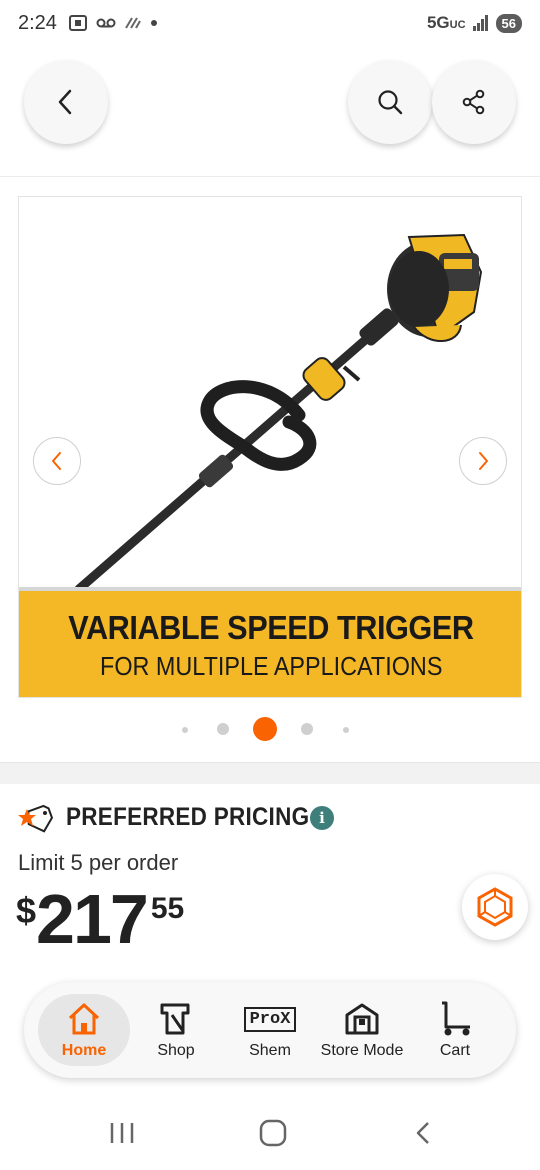 Image resolution: width=540 pixels, height=1170 pixels. Describe the element at coordinates (133, 23) in the screenshot. I see `wifi-calling-icon` at that location.